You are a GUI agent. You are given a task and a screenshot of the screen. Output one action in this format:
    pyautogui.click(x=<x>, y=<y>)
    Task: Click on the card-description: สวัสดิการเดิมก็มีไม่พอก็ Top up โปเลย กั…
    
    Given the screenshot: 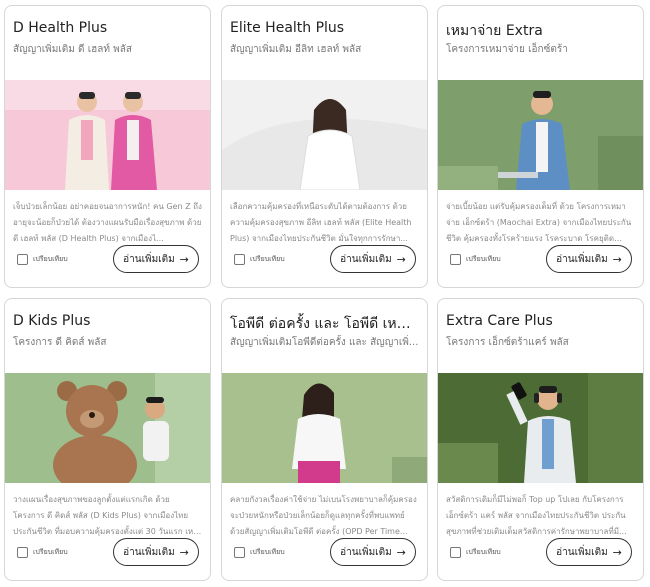 What is the action you would take?
    pyautogui.click(x=536, y=515)
    